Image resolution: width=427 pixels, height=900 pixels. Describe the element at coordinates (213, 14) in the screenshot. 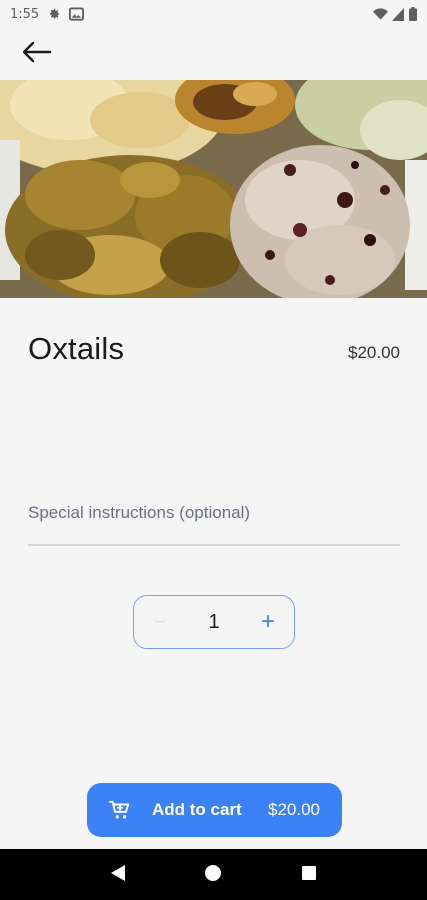

I see `status-bar: 1:55` at that location.